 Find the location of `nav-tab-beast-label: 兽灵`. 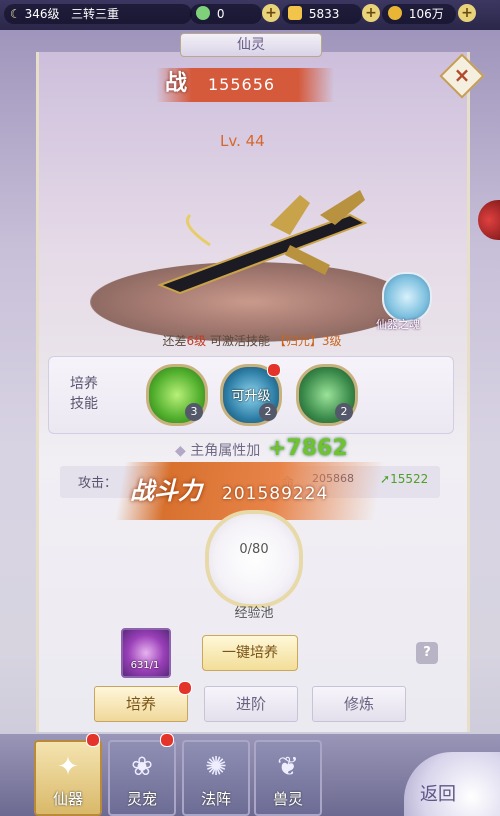

nav-tab-beast-label: 兽灵 is located at coordinates (287, 799).